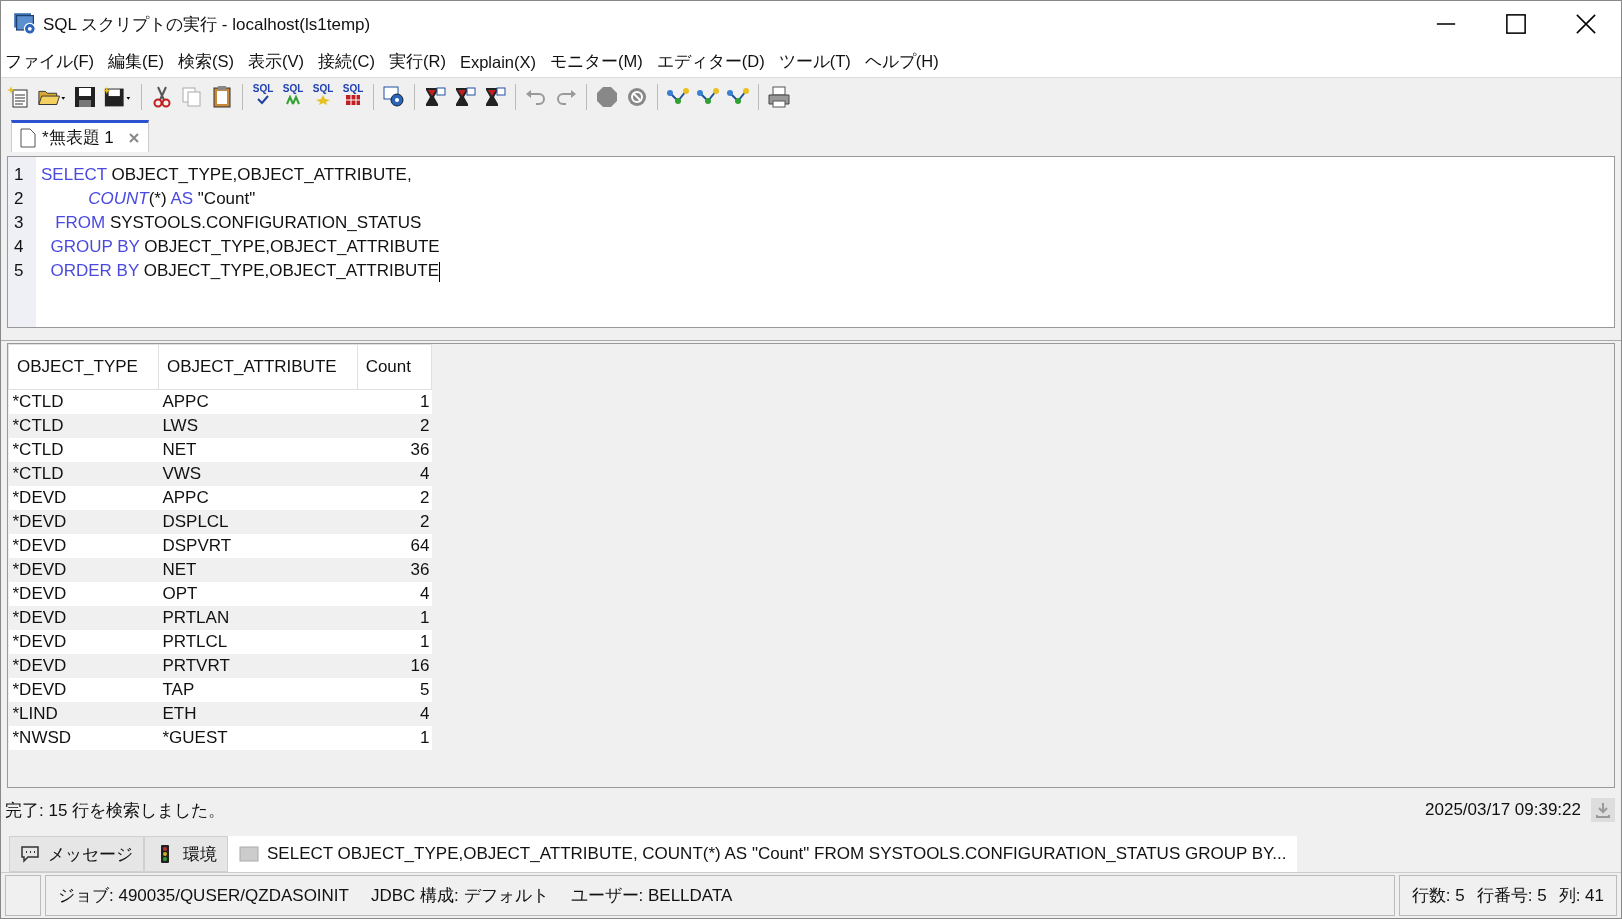  I want to click on table-cell: TAP, so click(258, 690).